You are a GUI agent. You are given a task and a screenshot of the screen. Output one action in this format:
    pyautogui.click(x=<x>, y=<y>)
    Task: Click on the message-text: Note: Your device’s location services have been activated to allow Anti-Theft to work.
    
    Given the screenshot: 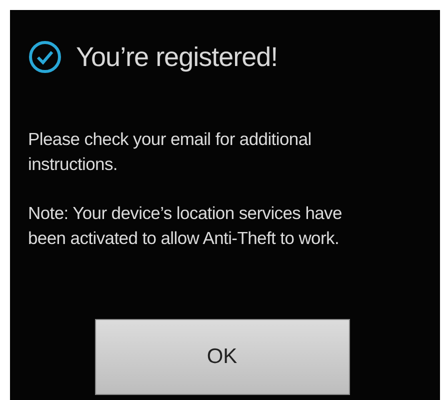 What is the action you would take?
    pyautogui.click(x=185, y=226)
    